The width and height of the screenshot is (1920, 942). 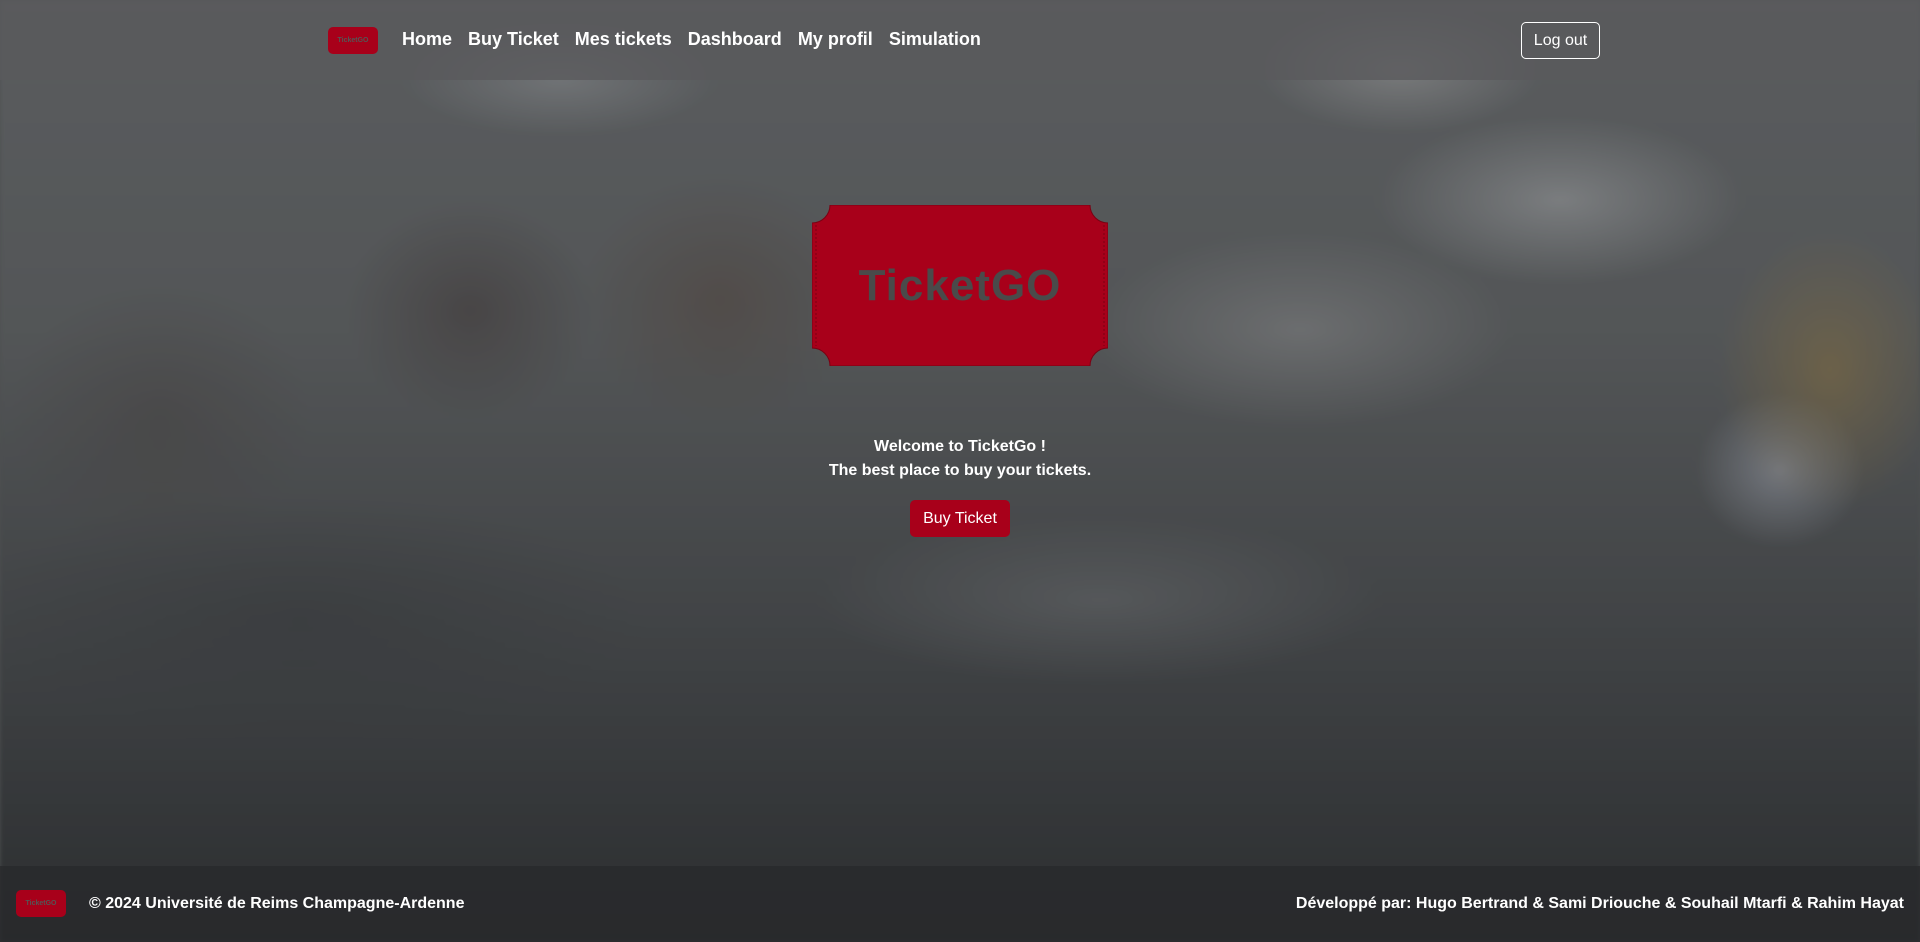 What do you see at coordinates (623, 39) in the screenshot?
I see `nav-link-mes-tickets: Mes tickets` at bounding box center [623, 39].